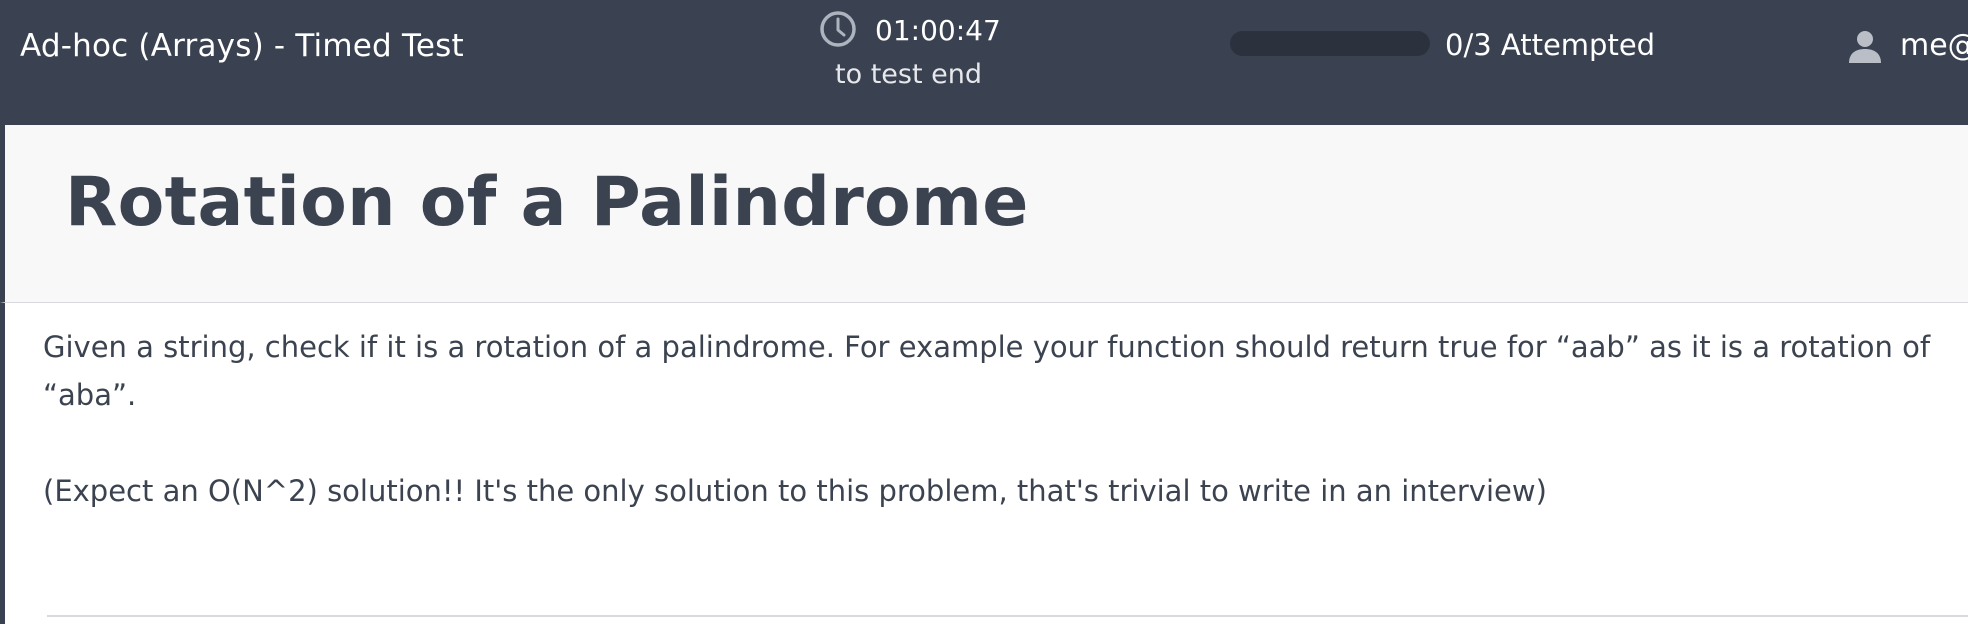  What do you see at coordinates (909, 50) in the screenshot?
I see `test-timer: 01:00:47 to test end` at bounding box center [909, 50].